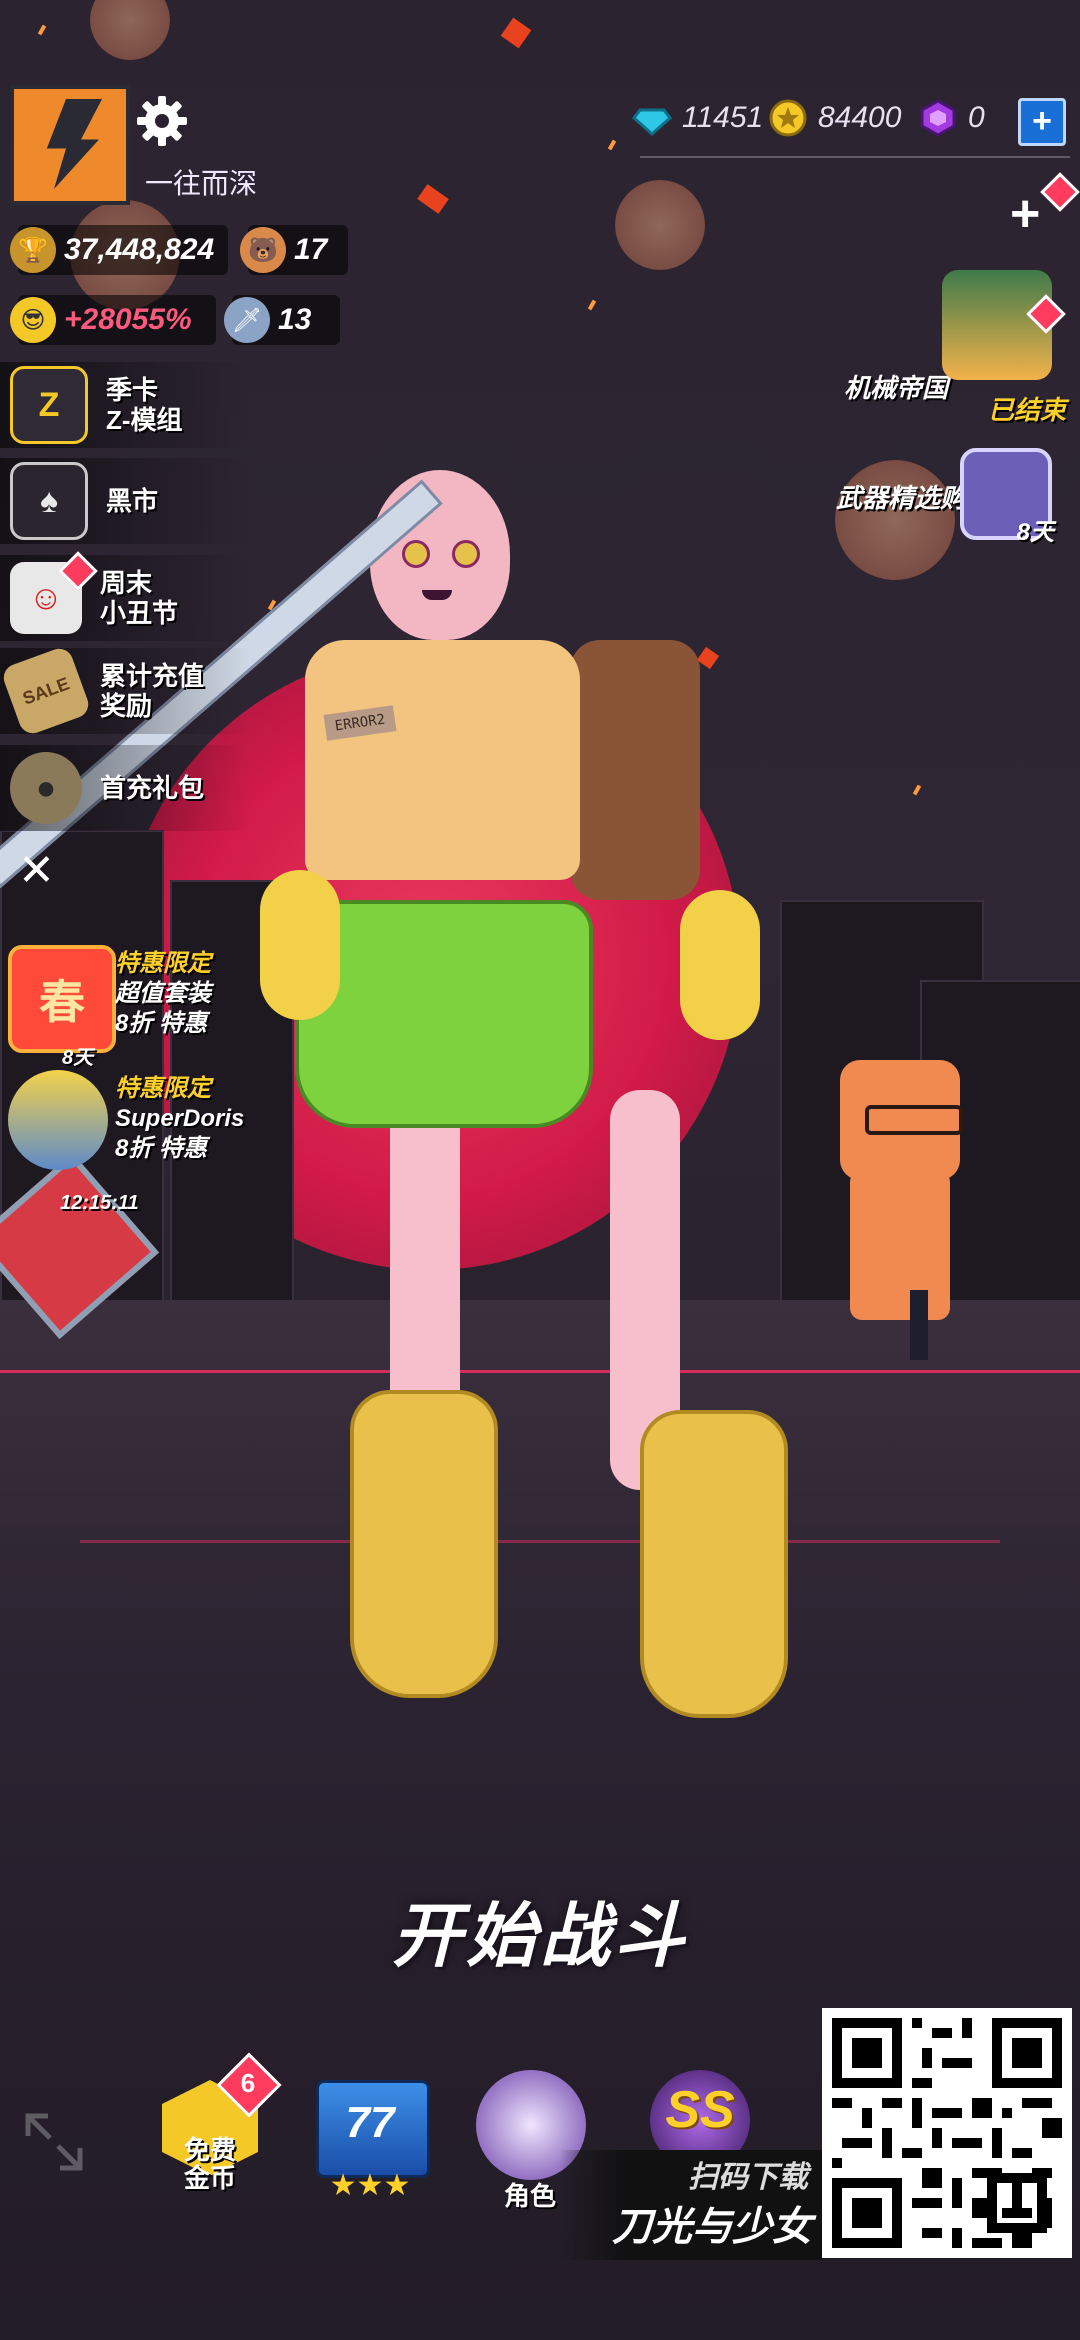  I want to click on bear-head, so click(901, 1120).